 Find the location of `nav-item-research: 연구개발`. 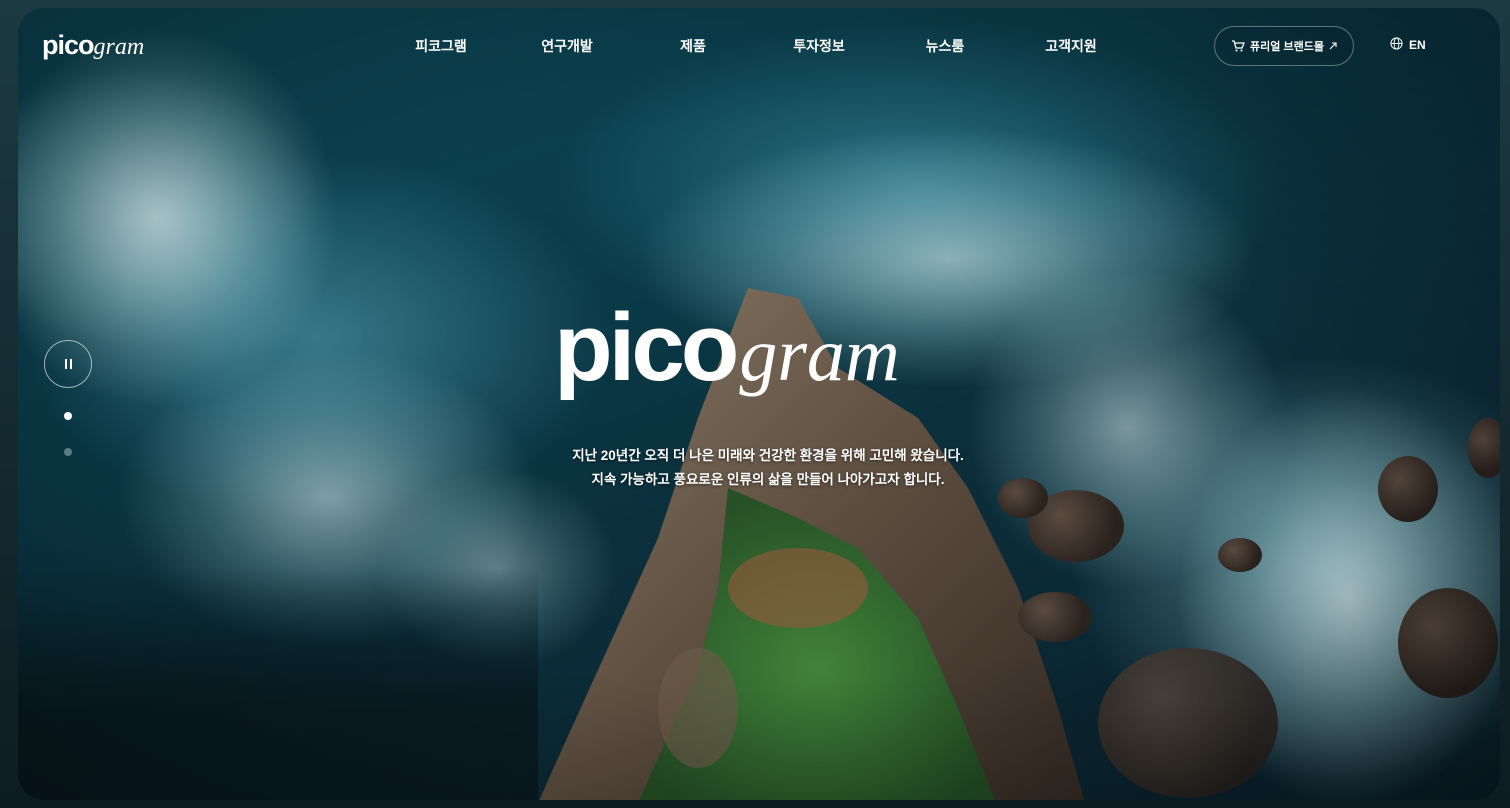

nav-item-research: 연구개발 is located at coordinates (567, 46).